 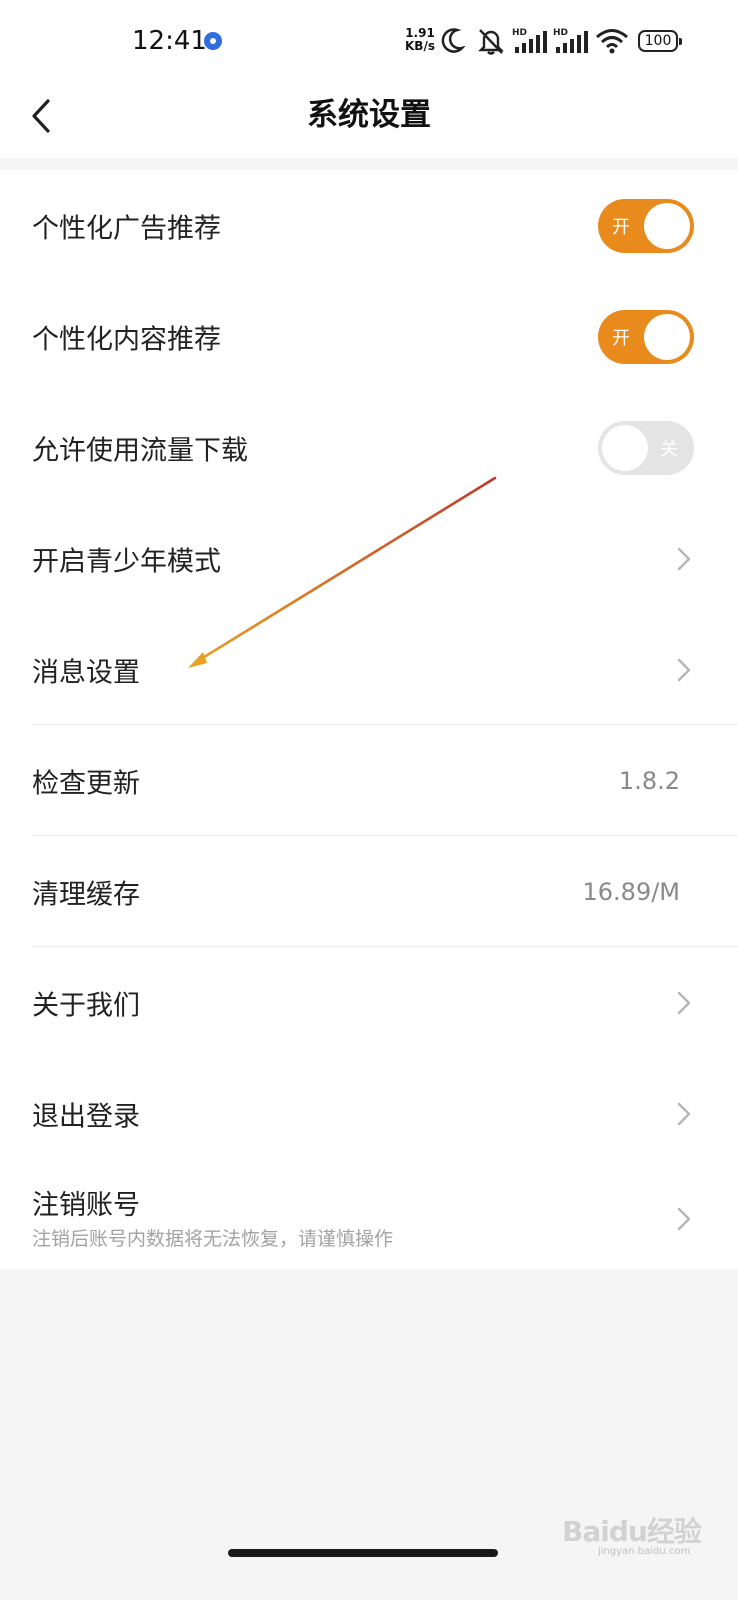 What do you see at coordinates (660, 41) in the screenshot?
I see `battery-icon: 100` at bounding box center [660, 41].